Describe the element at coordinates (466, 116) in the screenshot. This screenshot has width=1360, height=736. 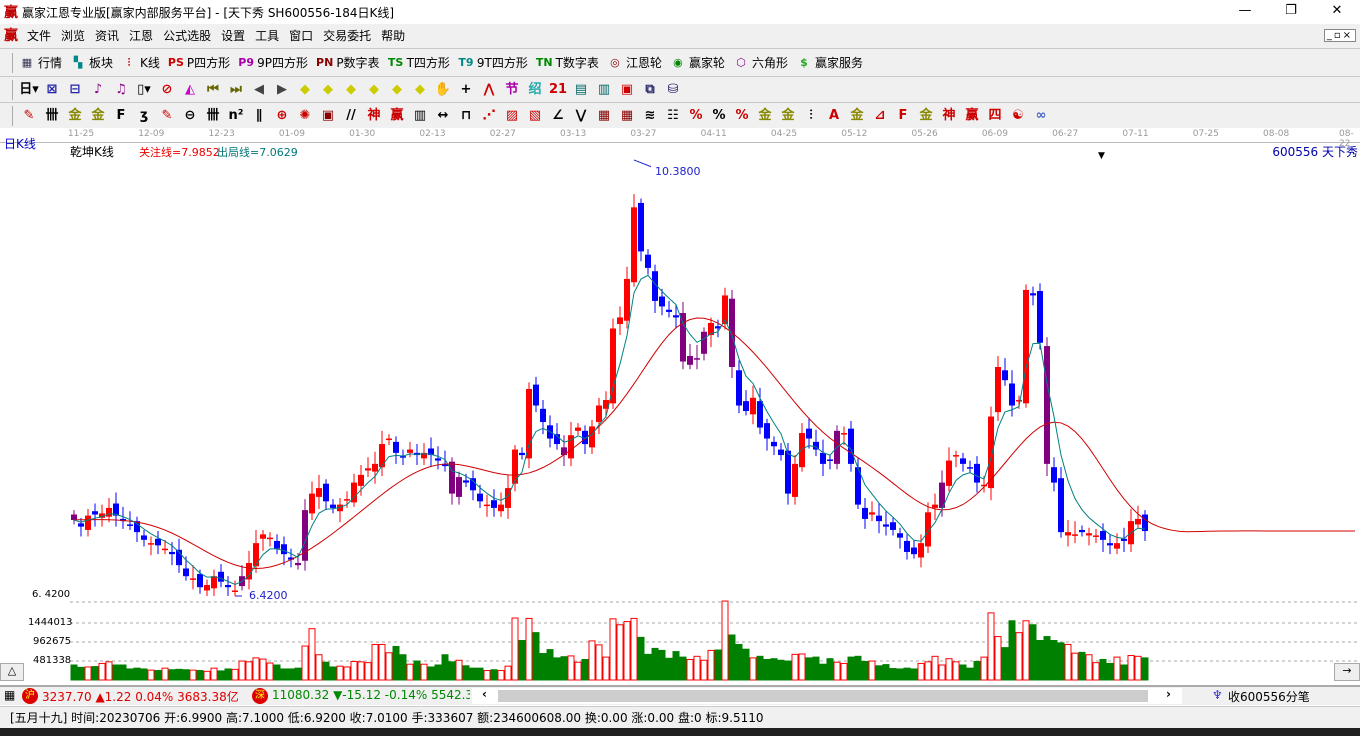
I see `tool-icon: ⊓` at that location.